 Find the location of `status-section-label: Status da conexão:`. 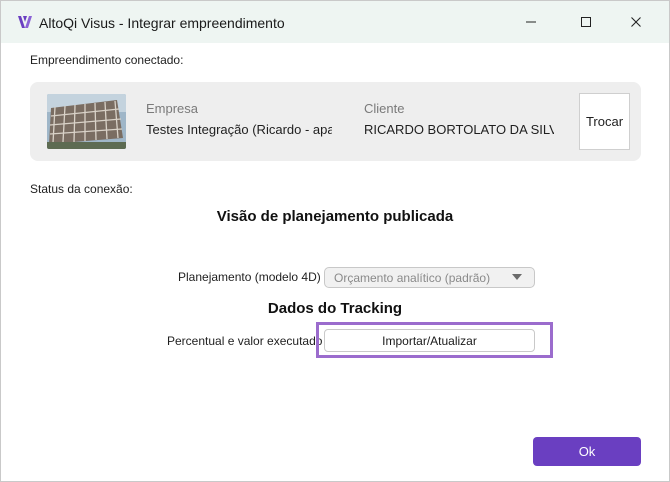

status-section-label: Status da conexão: is located at coordinates (81, 189).